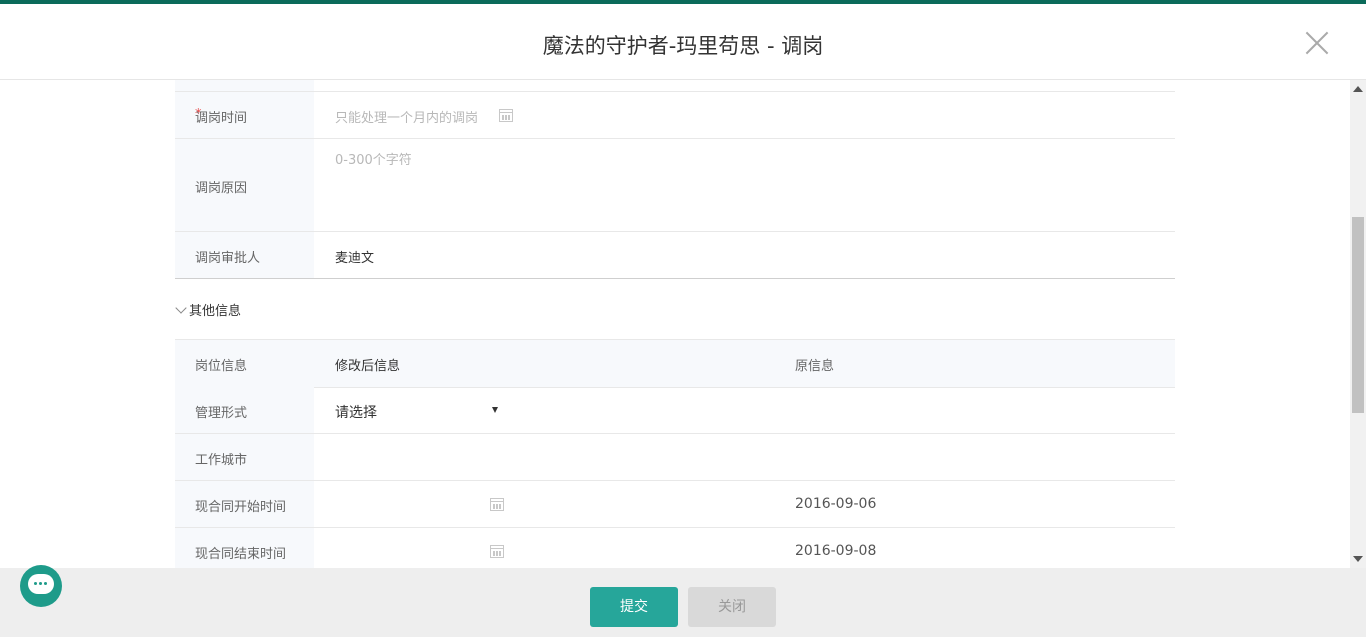 This screenshot has height=637, width=1366. I want to click on table-header: 岗位信息 修改后信息 原信息, so click(675, 363).